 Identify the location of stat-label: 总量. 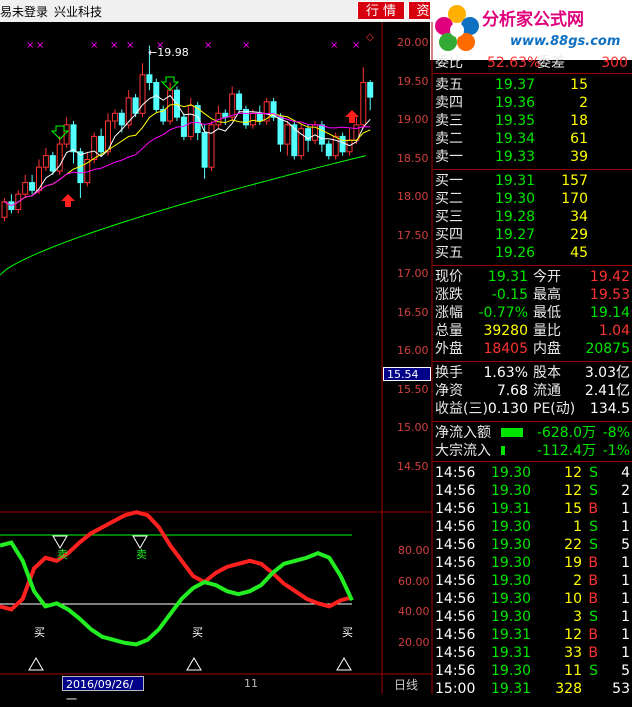
(449, 331).